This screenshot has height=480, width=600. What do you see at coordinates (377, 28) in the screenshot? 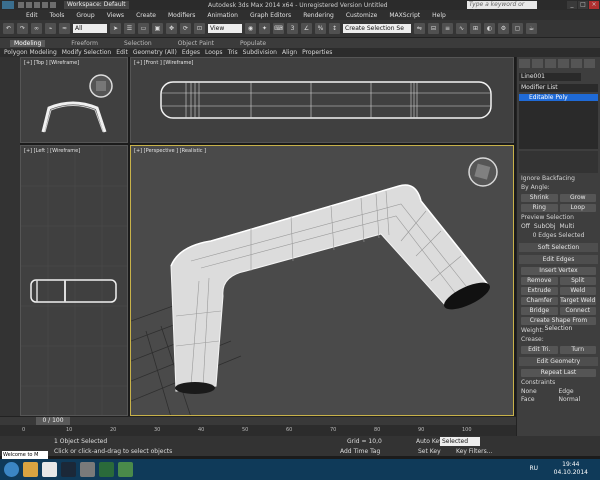
I see `named-selection-dropdown: Create Selection Se` at bounding box center [377, 28].